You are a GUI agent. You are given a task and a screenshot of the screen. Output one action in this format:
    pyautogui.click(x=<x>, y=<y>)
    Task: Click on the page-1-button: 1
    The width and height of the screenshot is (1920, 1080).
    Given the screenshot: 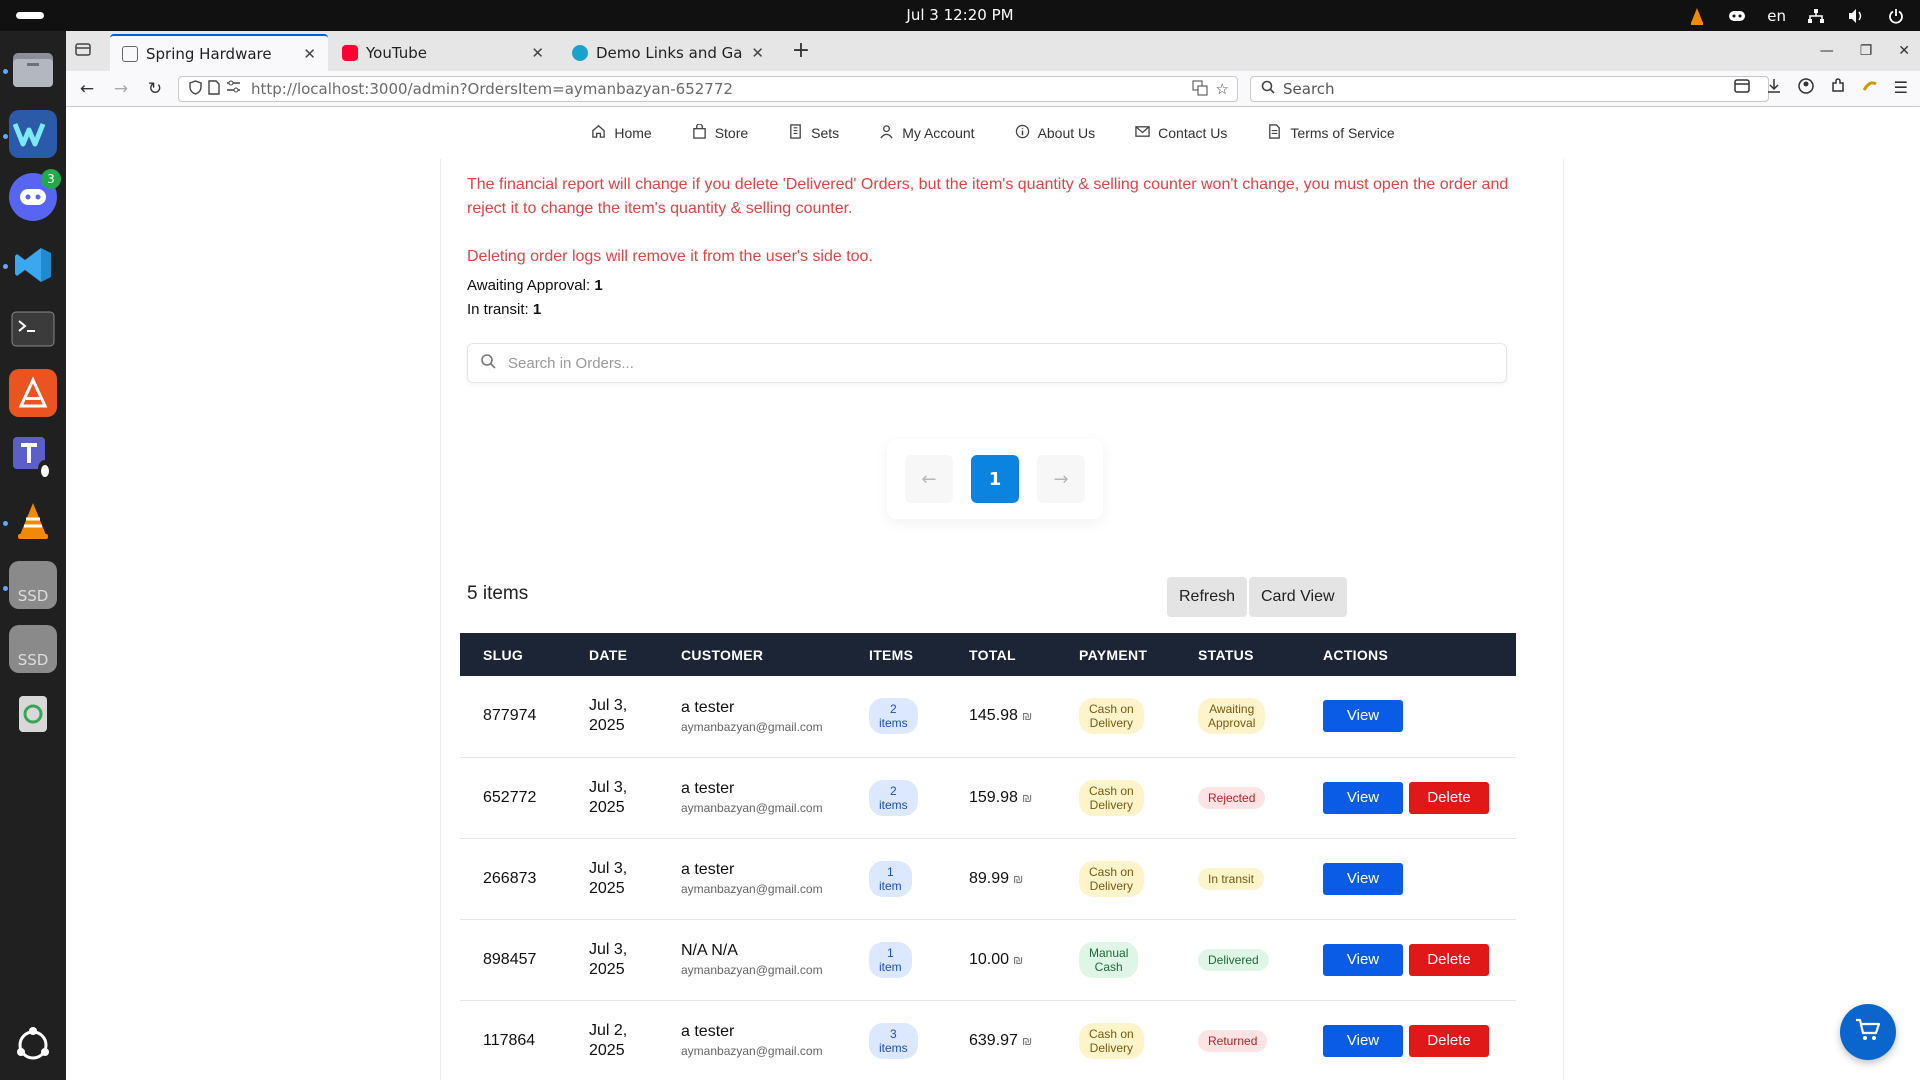 What is the action you would take?
    pyautogui.click(x=995, y=479)
    